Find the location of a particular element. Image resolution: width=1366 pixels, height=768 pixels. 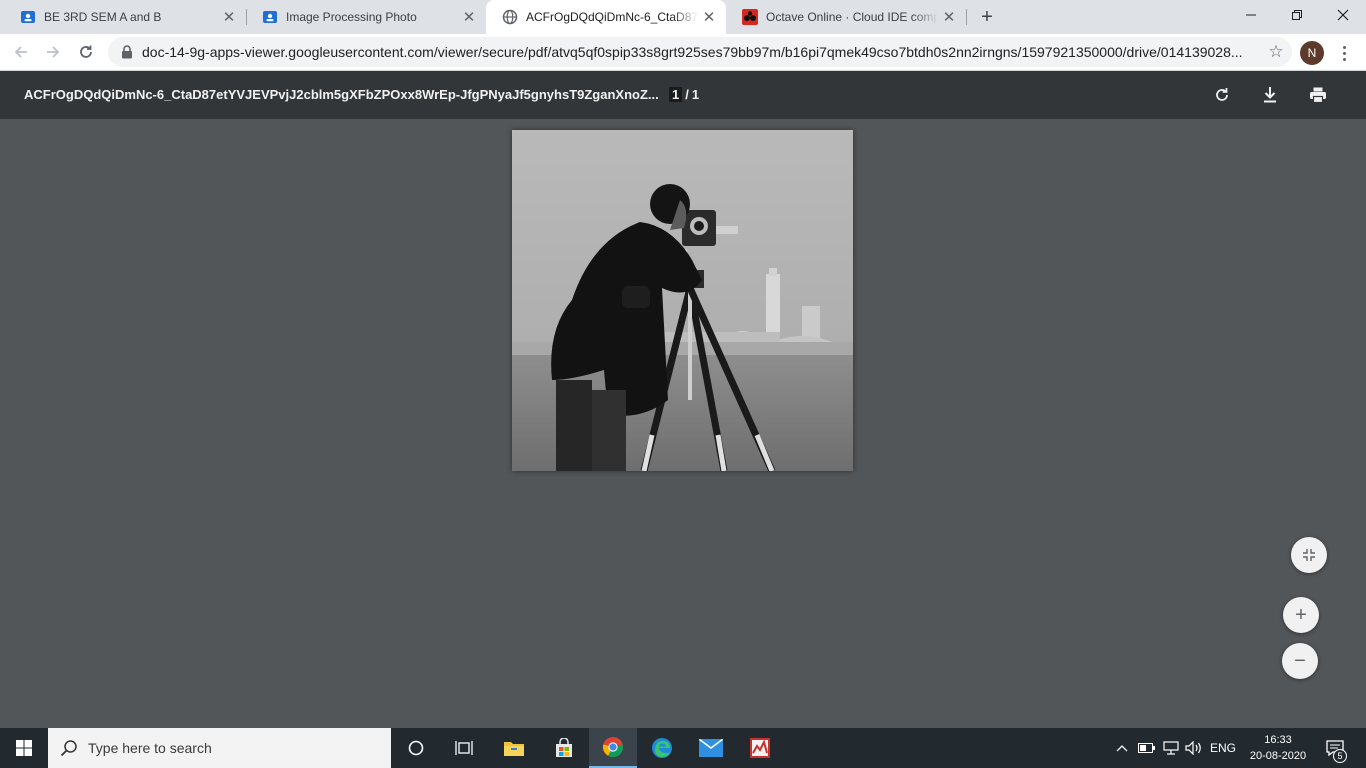

cameraman-photo is located at coordinates (682, 300).